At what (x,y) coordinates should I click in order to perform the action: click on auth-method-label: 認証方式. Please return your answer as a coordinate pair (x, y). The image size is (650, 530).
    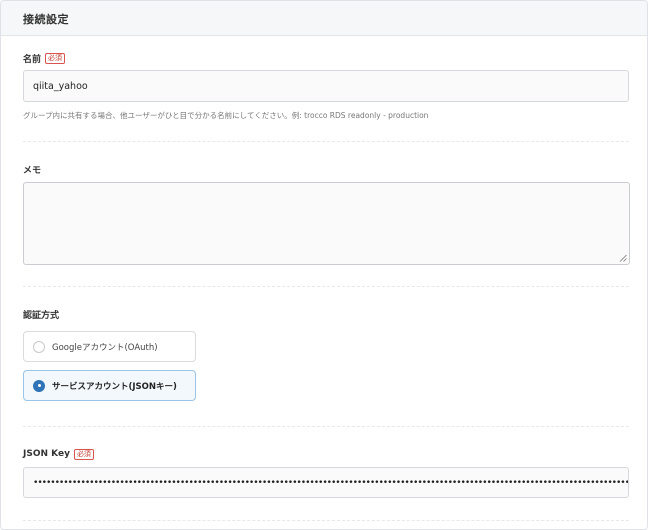
    Looking at the image, I should click on (41, 314).